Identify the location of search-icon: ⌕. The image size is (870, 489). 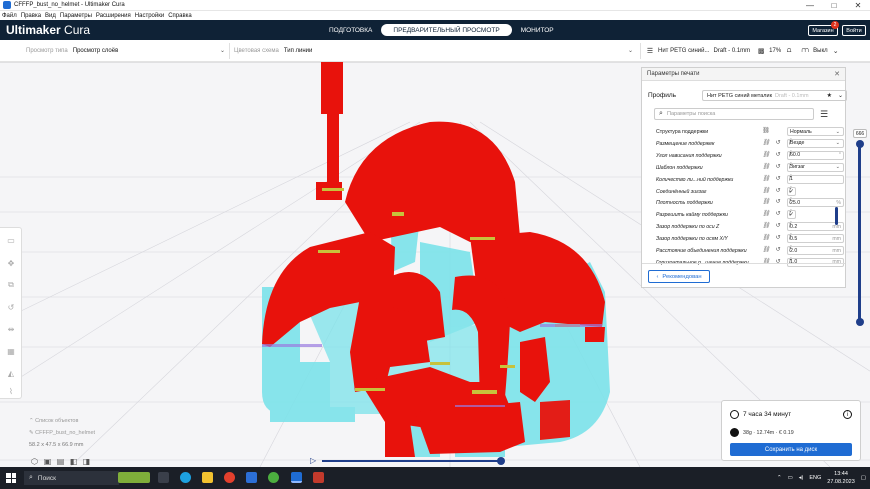
(661, 113).